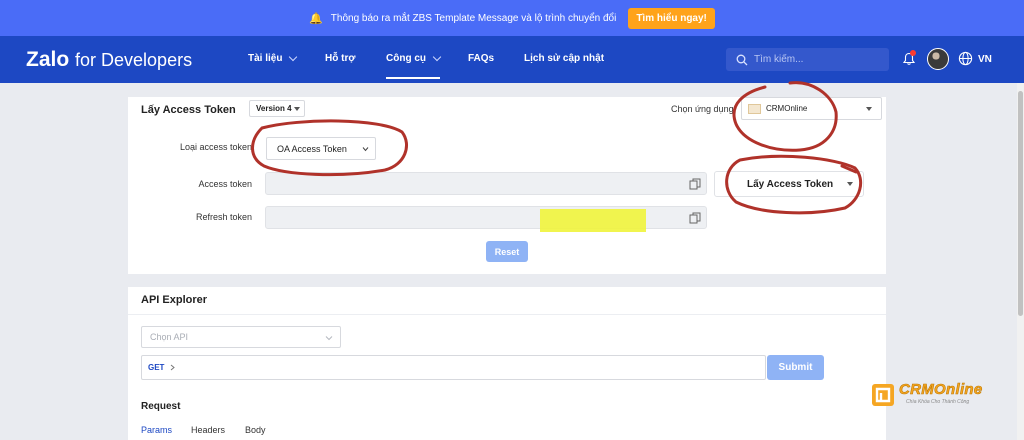  Describe the element at coordinates (134, 60) in the screenshot. I see `logo-suffix: for Developers` at that location.